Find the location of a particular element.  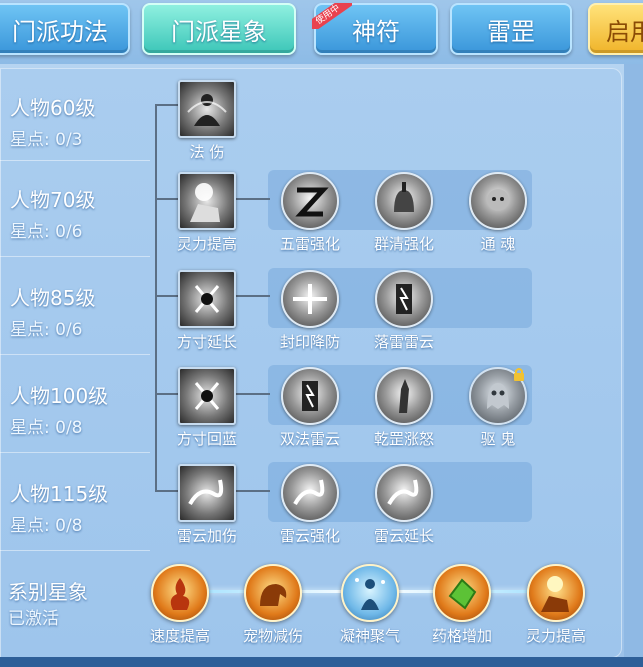

meditating-figure-icon is located at coordinates (370, 593).